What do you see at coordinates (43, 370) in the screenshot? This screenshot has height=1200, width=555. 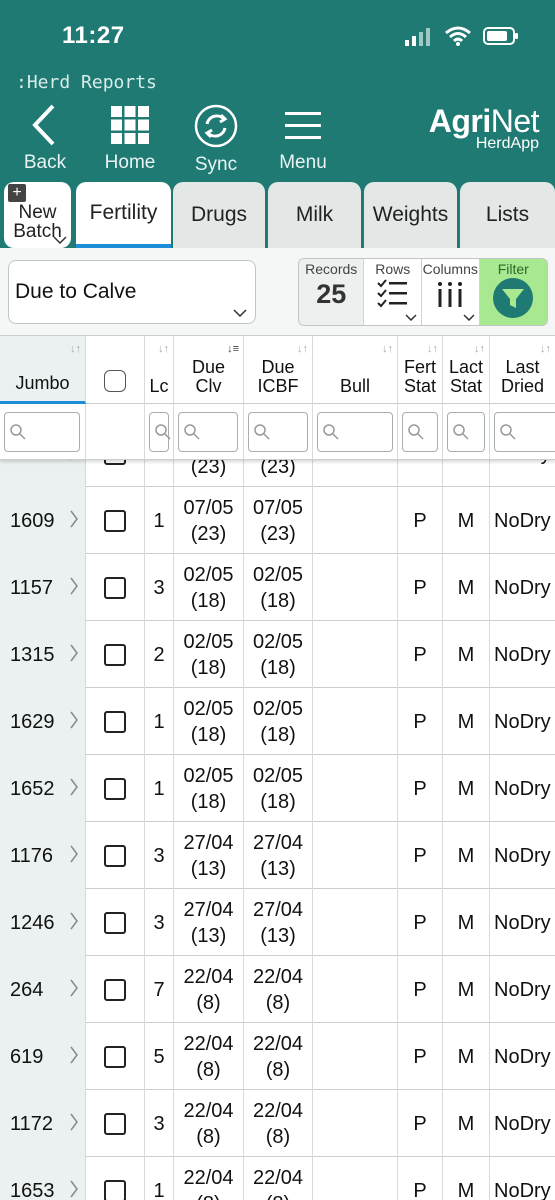 I see `col-header-jumbo: ↓↑ Jumbo` at bounding box center [43, 370].